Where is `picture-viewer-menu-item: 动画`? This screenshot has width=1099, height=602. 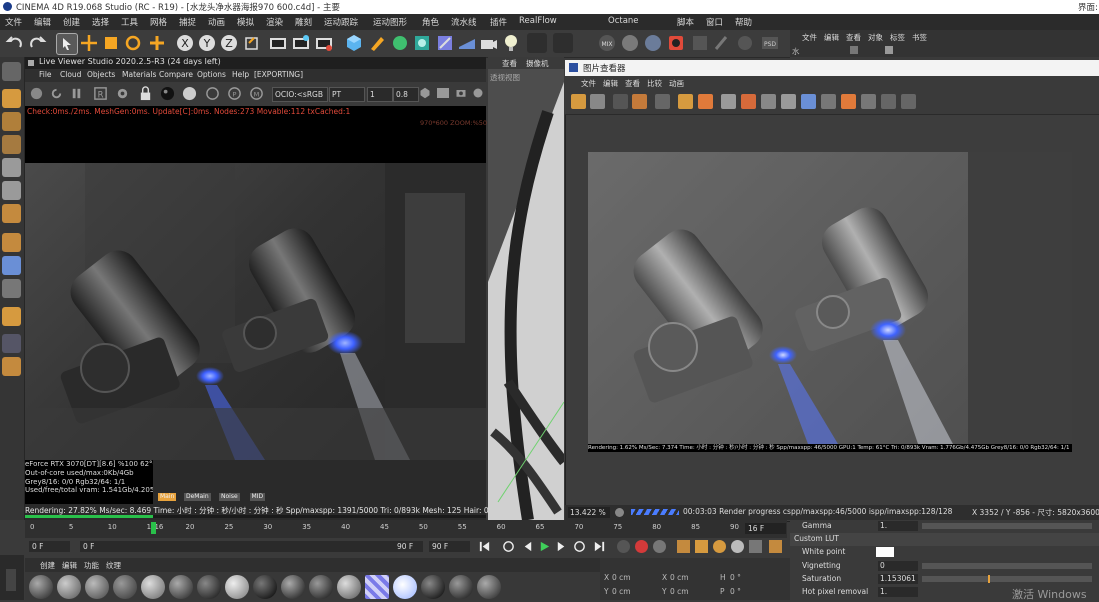 picture-viewer-menu-item: 动画 is located at coordinates (676, 83).